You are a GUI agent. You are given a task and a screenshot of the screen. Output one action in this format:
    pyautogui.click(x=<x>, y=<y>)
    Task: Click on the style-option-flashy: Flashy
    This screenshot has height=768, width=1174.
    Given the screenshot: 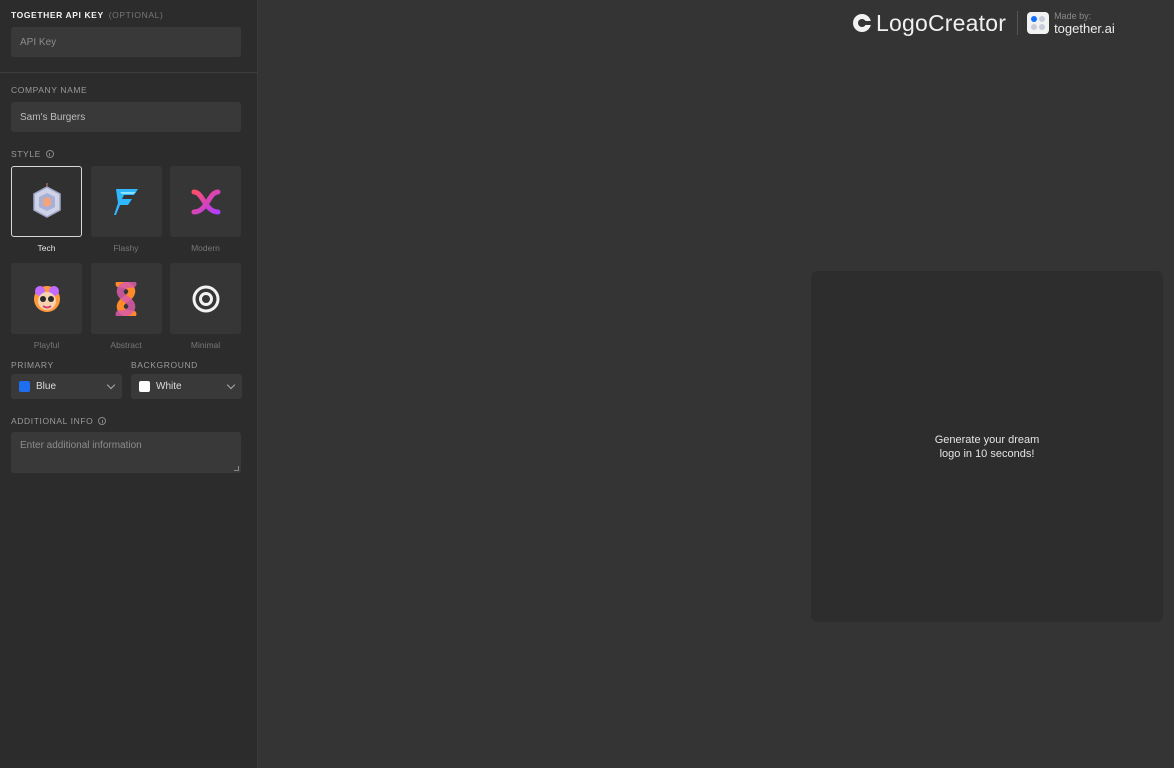 What is the action you would take?
    pyautogui.click(x=126, y=214)
    